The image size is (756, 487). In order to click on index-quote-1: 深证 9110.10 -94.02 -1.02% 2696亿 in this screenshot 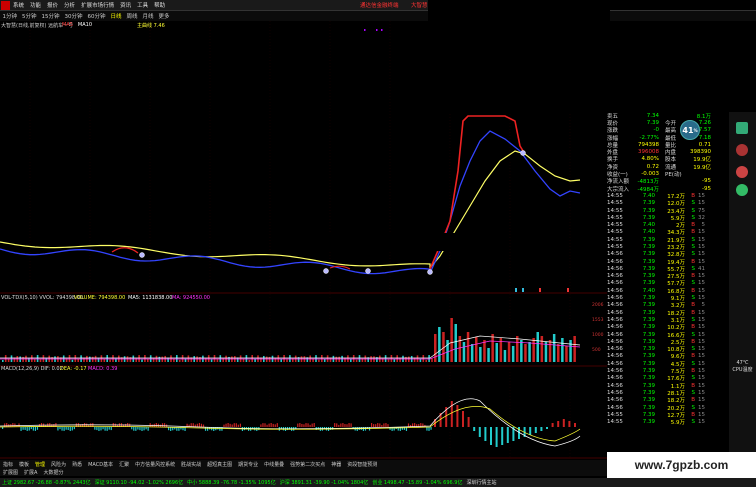, I will do `click(139, 482)`.